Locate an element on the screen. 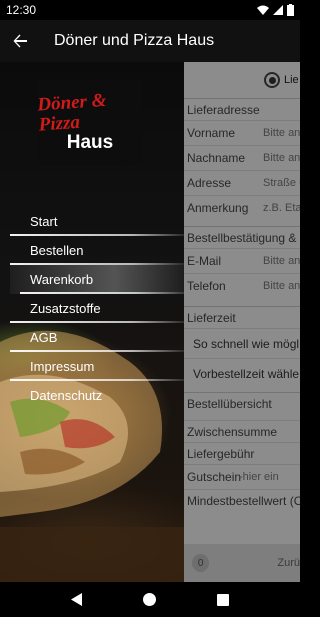  phone-label: Telefon is located at coordinates (206, 286).